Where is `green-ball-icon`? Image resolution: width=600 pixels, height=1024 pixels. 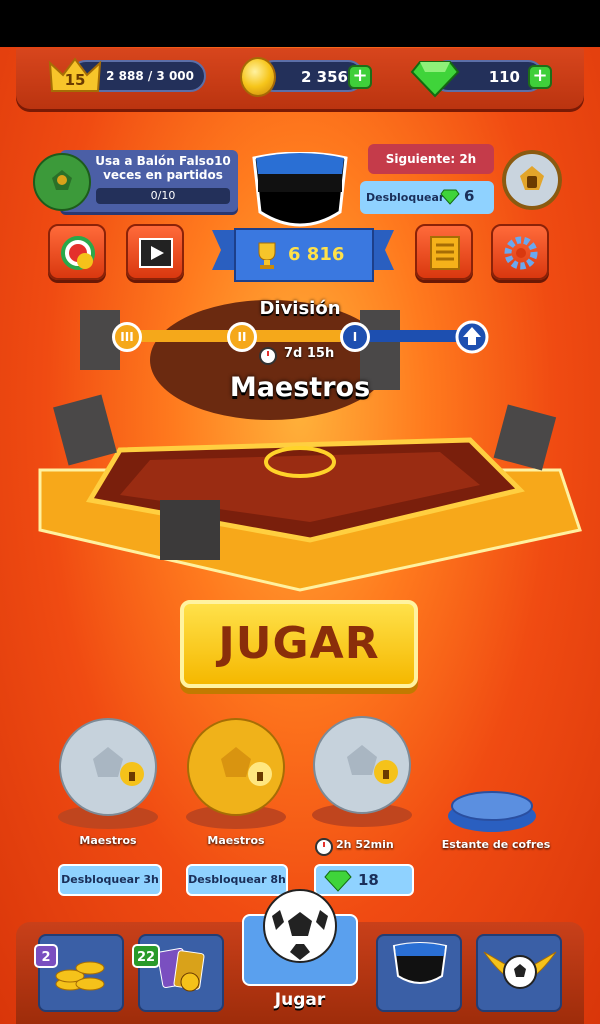
green-ball-icon is located at coordinates (62, 182).